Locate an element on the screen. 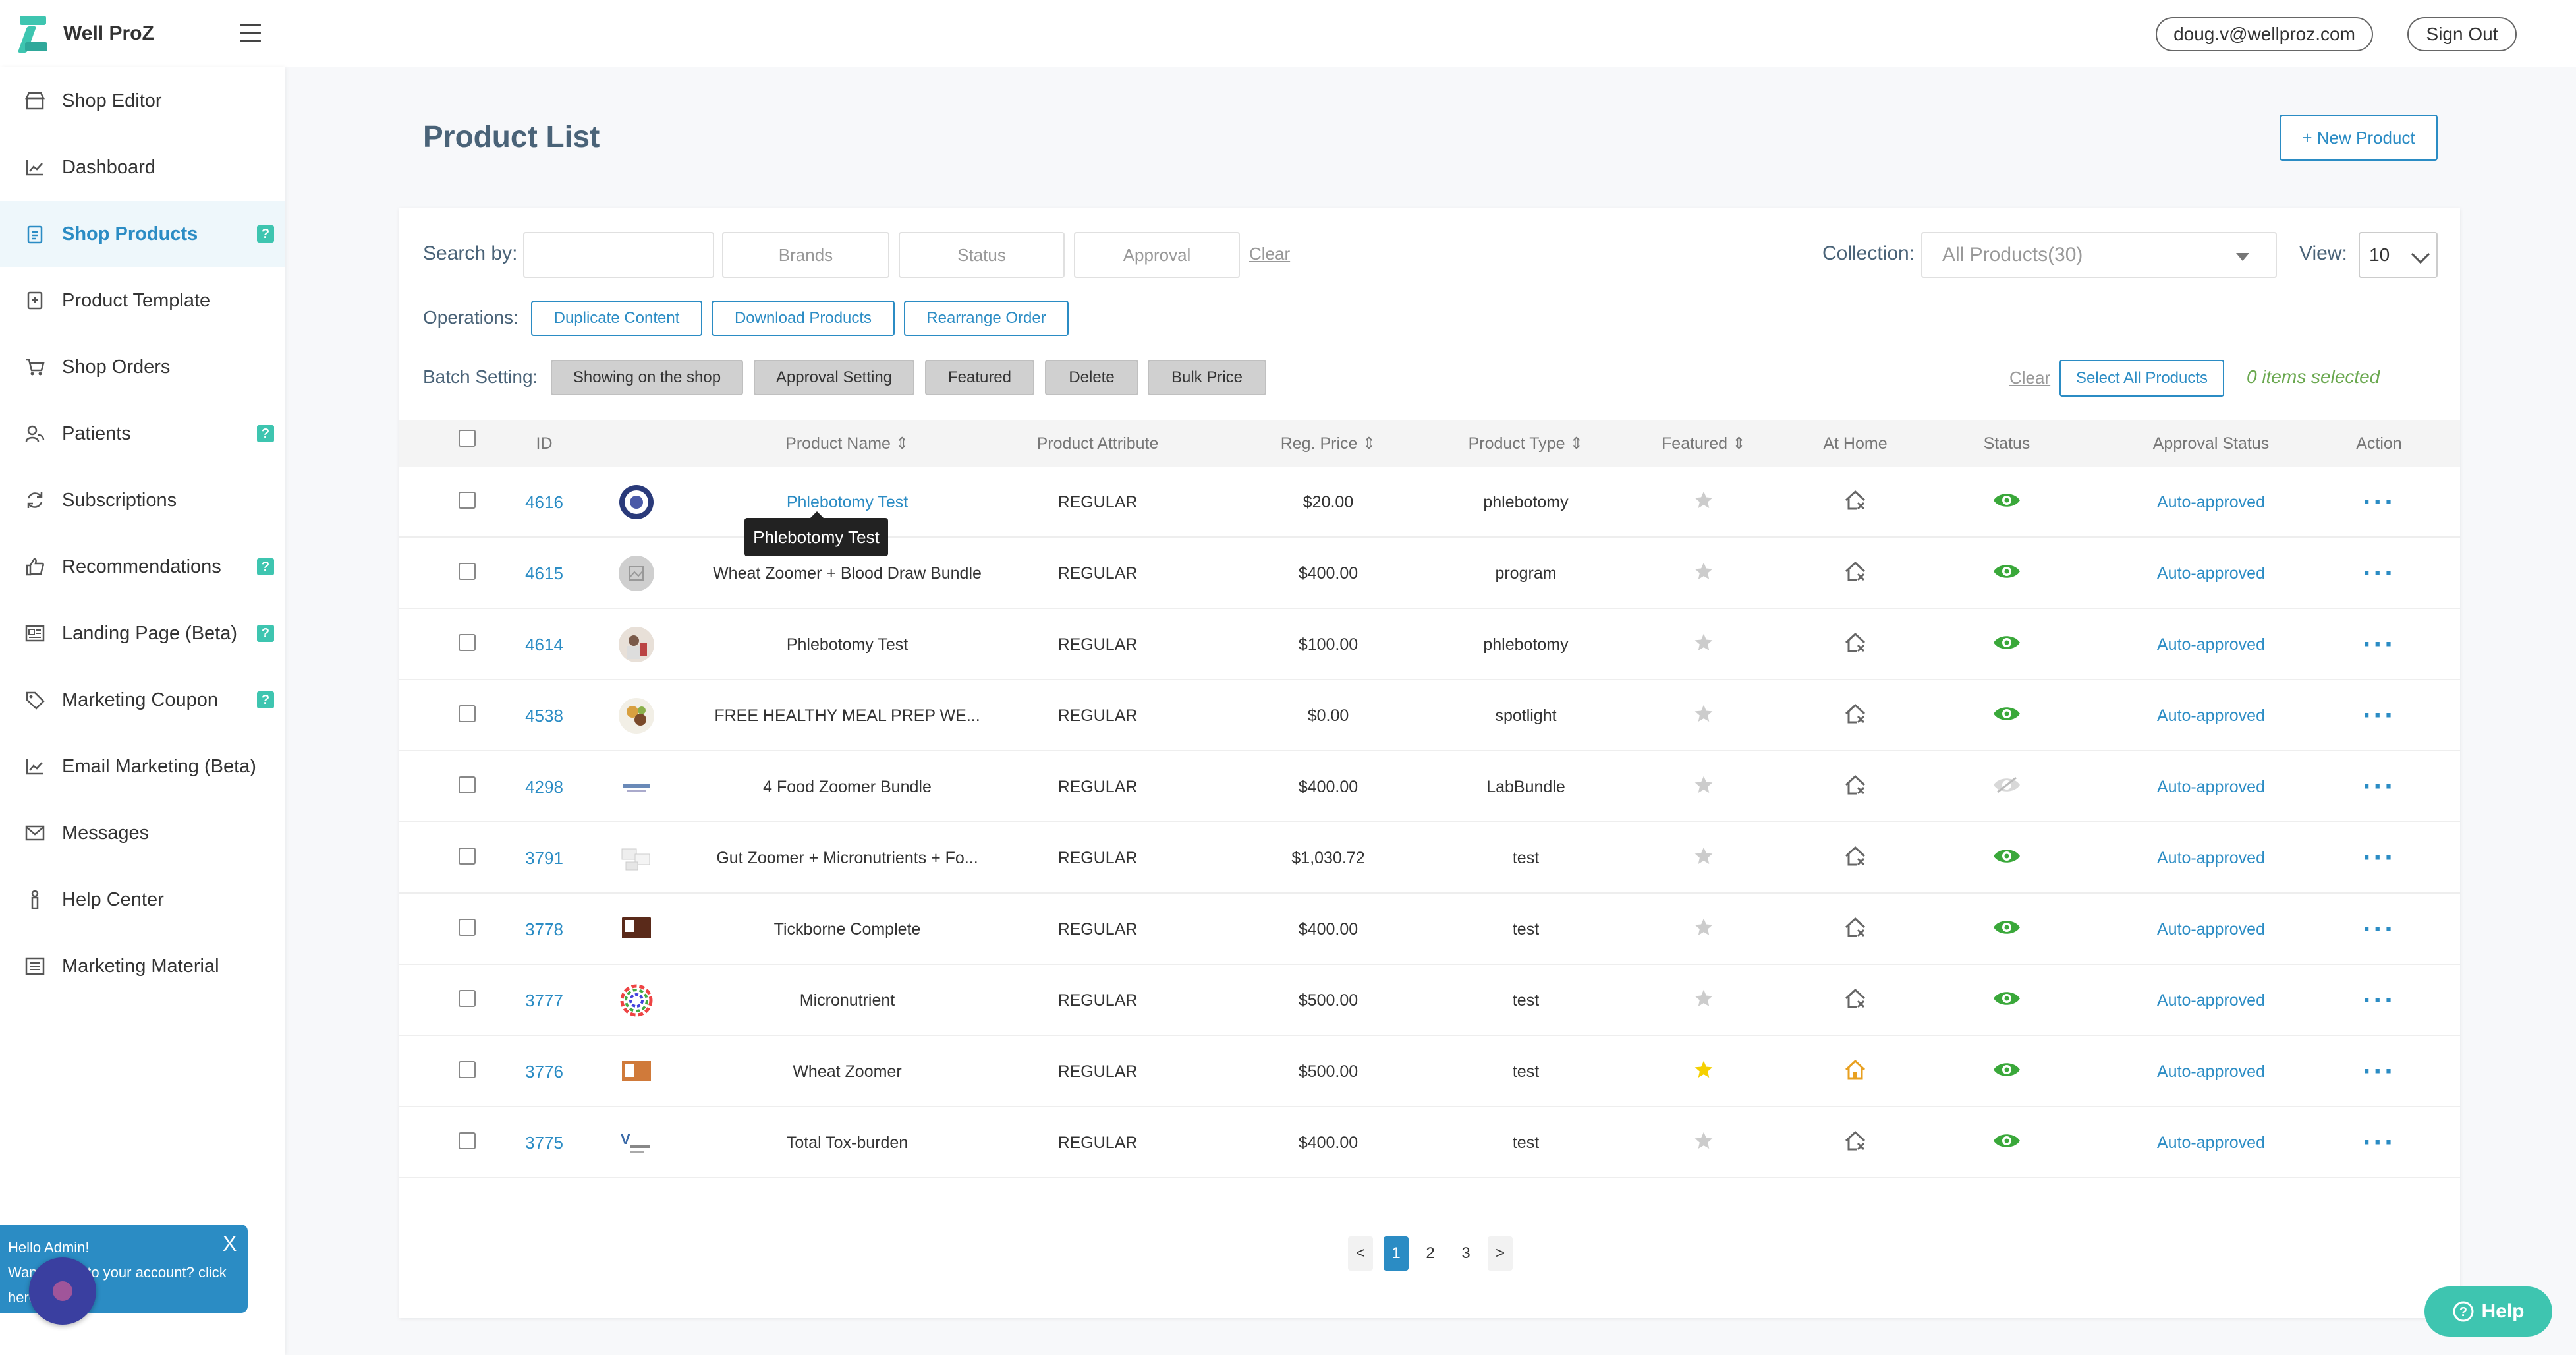 Image resolution: width=2576 pixels, height=1355 pixels. sidebar-item-recommendations: Recommendations? is located at coordinates (142, 567).